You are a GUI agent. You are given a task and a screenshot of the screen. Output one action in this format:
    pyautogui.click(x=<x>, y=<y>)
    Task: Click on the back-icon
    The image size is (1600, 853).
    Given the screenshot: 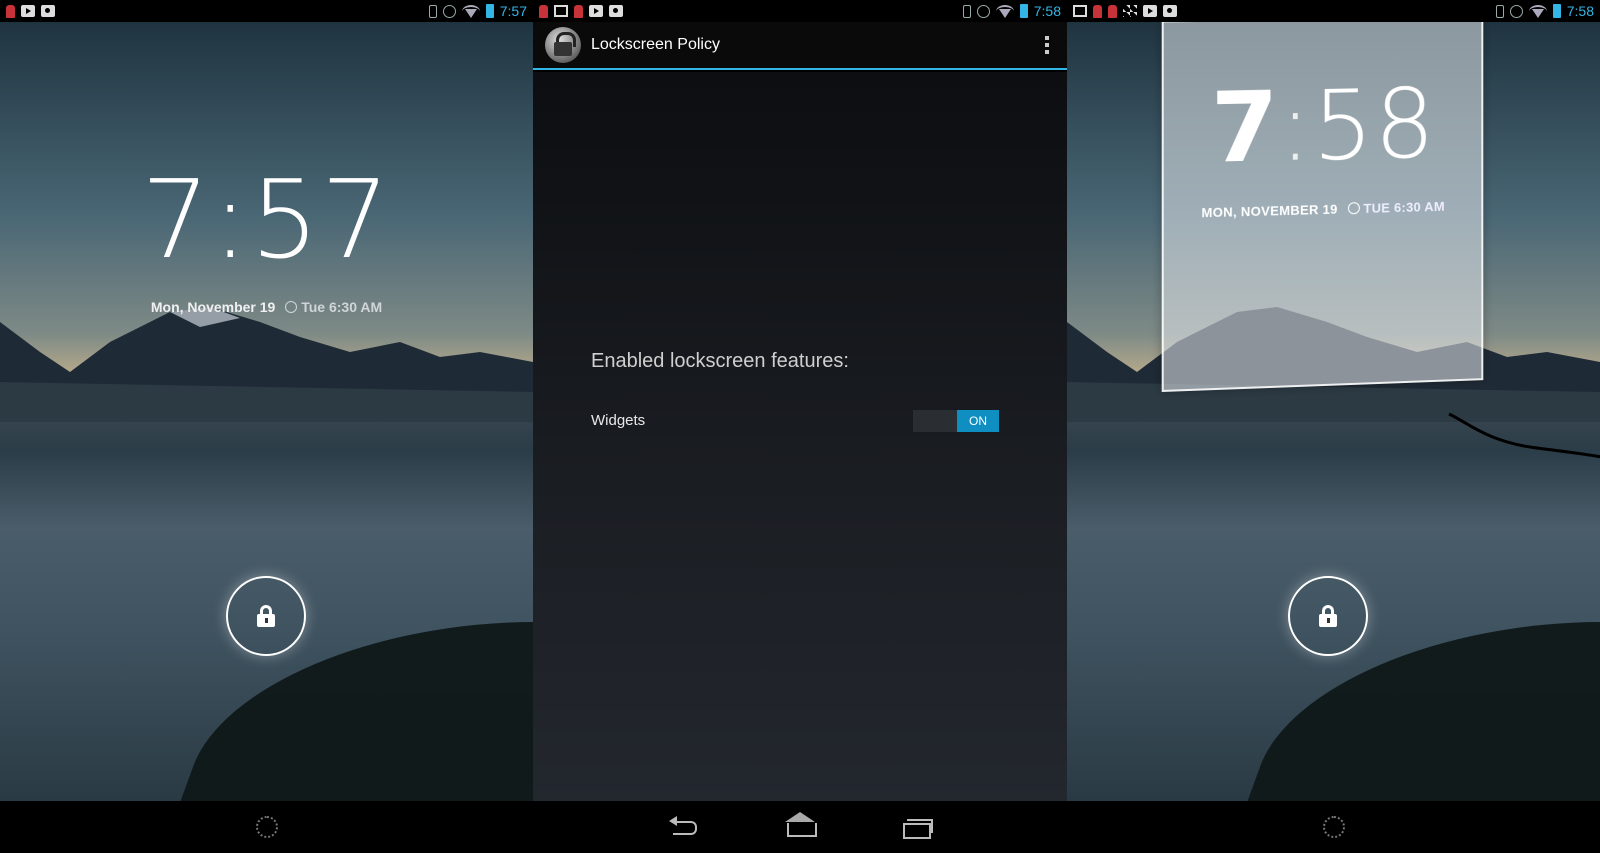 What is the action you would take?
    pyautogui.click(x=684, y=826)
    